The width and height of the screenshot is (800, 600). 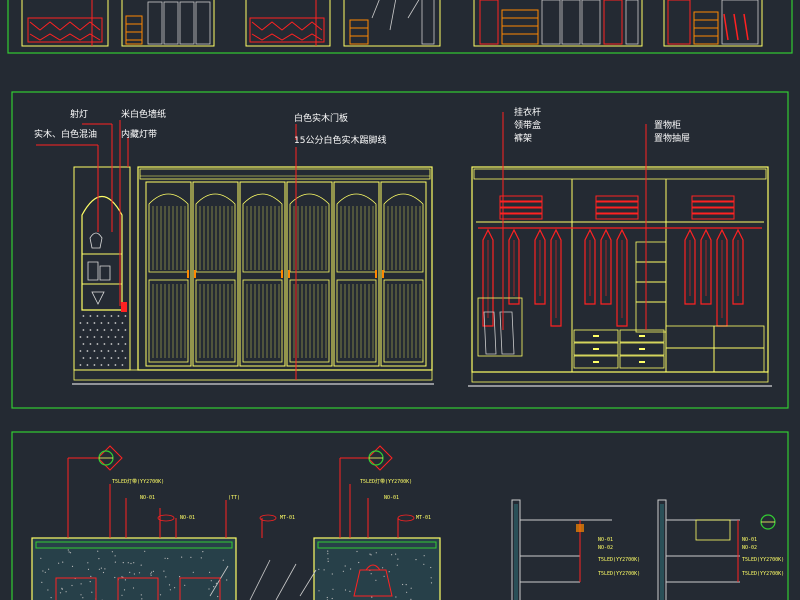 What do you see at coordinates (386, 481) in the screenshot?
I see `tag-led-b: T5LED灯带(YY2700K)` at bounding box center [386, 481].